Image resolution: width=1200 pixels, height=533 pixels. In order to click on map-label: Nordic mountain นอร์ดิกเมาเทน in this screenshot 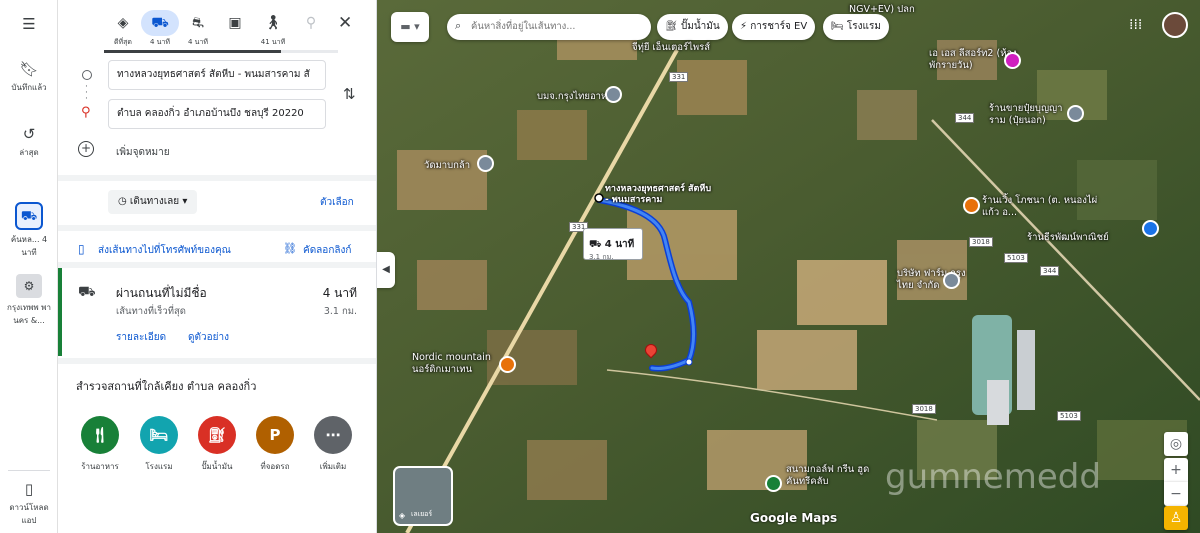, I will do `click(451, 363)`.